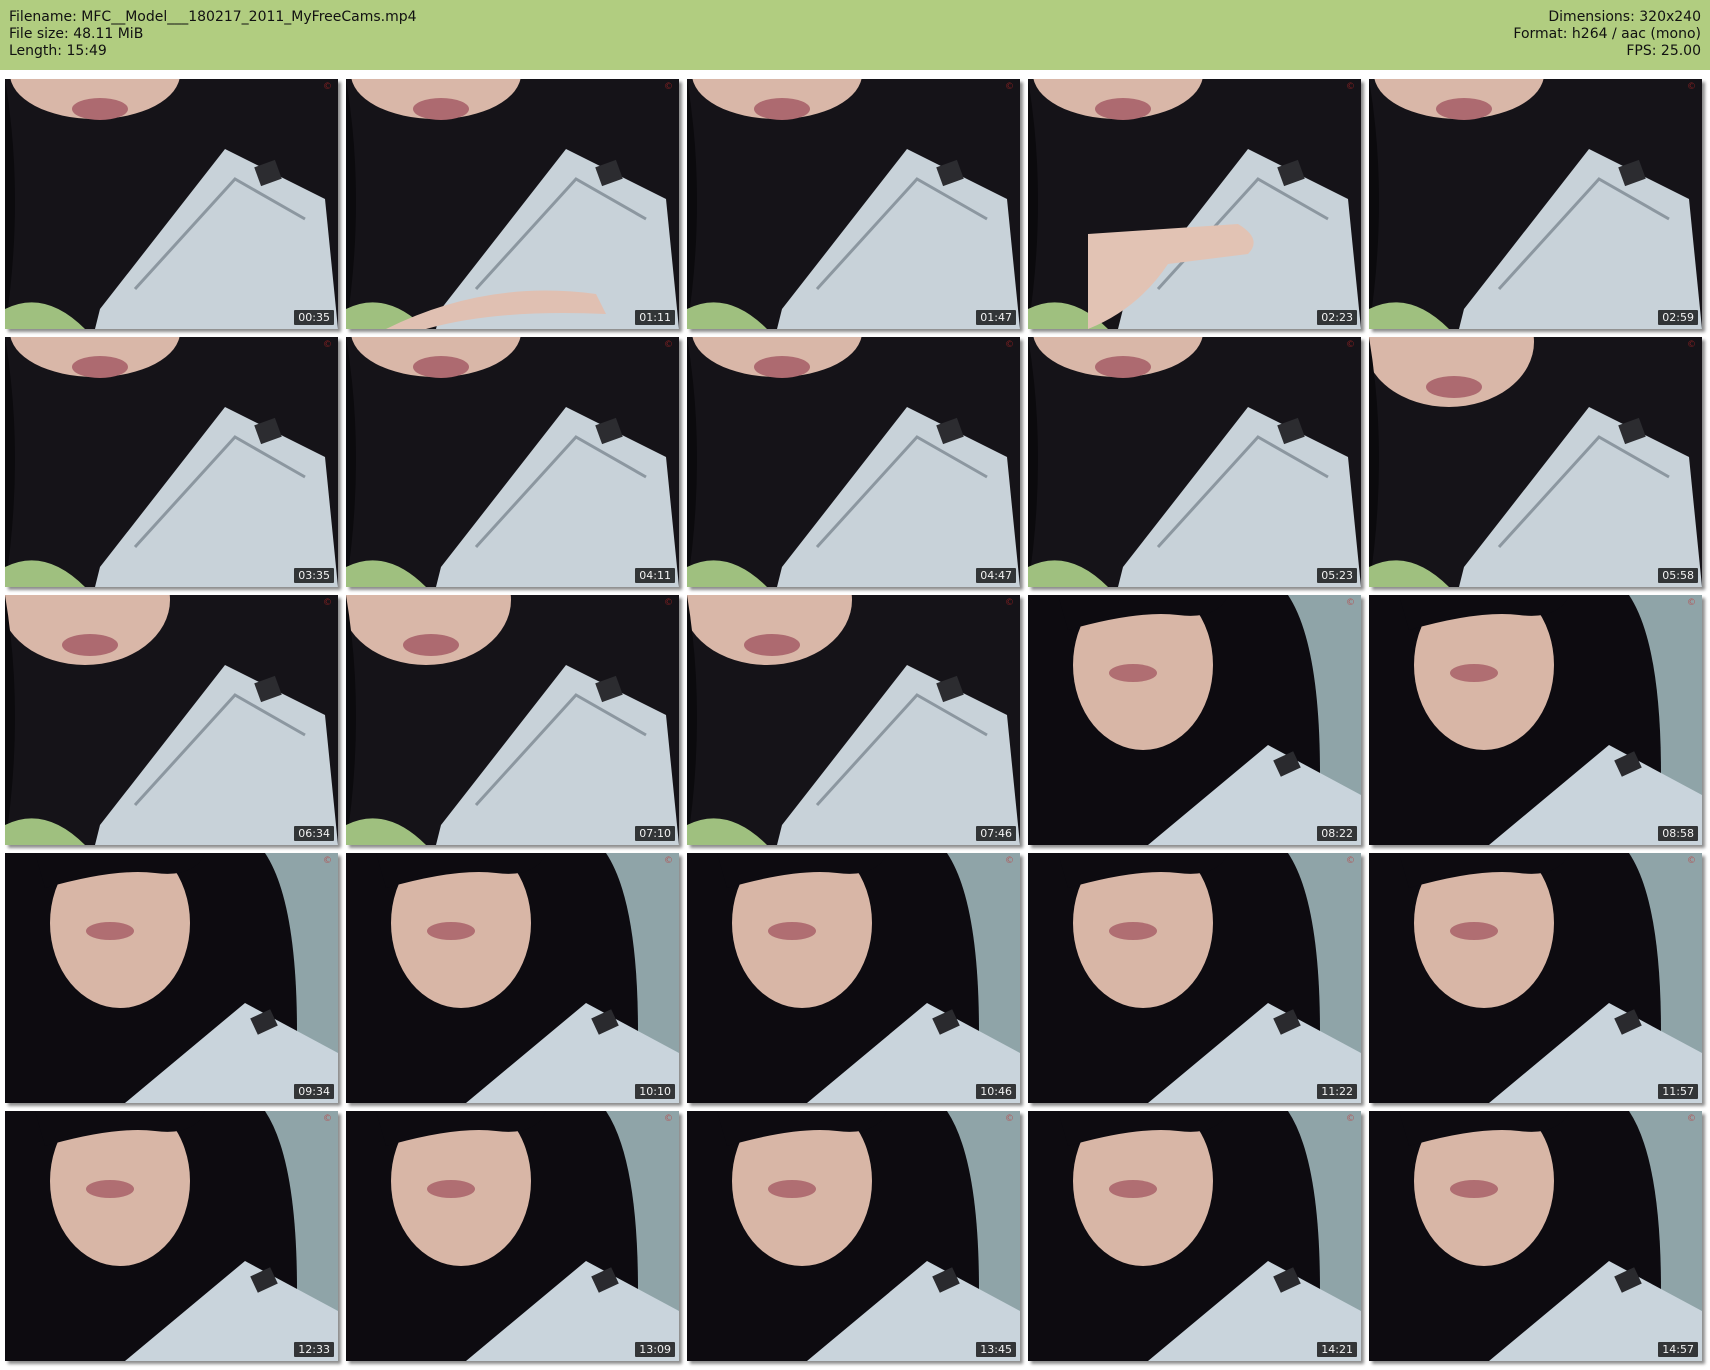 The width and height of the screenshot is (1710, 1370). Describe the element at coordinates (1678, 1091) in the screenshot. I see `timestamp-label: 11:57` at that location.